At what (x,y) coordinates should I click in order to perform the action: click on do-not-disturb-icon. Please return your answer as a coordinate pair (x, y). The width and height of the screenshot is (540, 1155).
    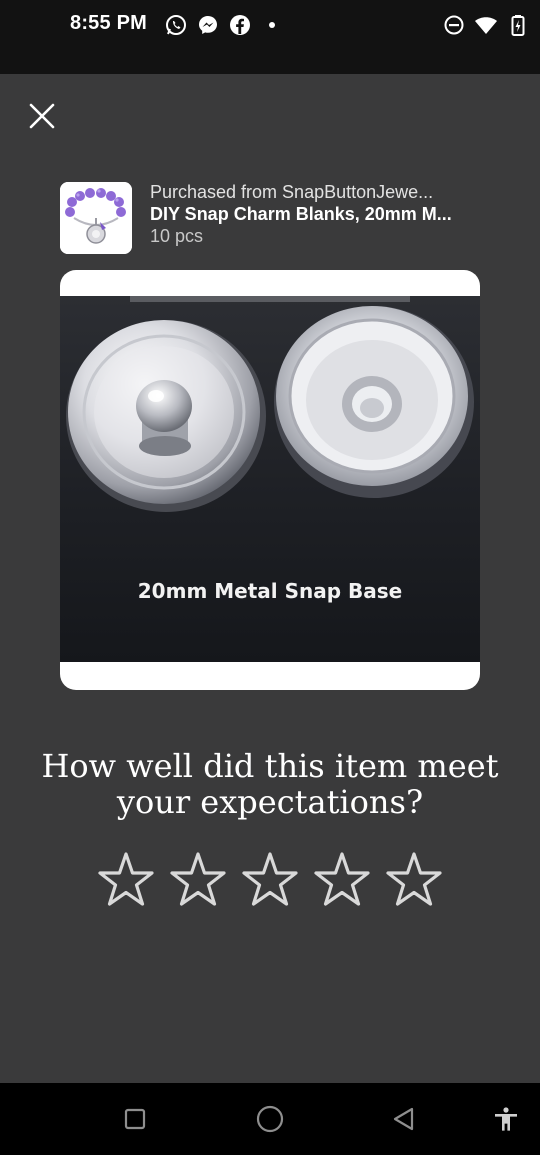
    Looking at the image, I should click on (454, 25).